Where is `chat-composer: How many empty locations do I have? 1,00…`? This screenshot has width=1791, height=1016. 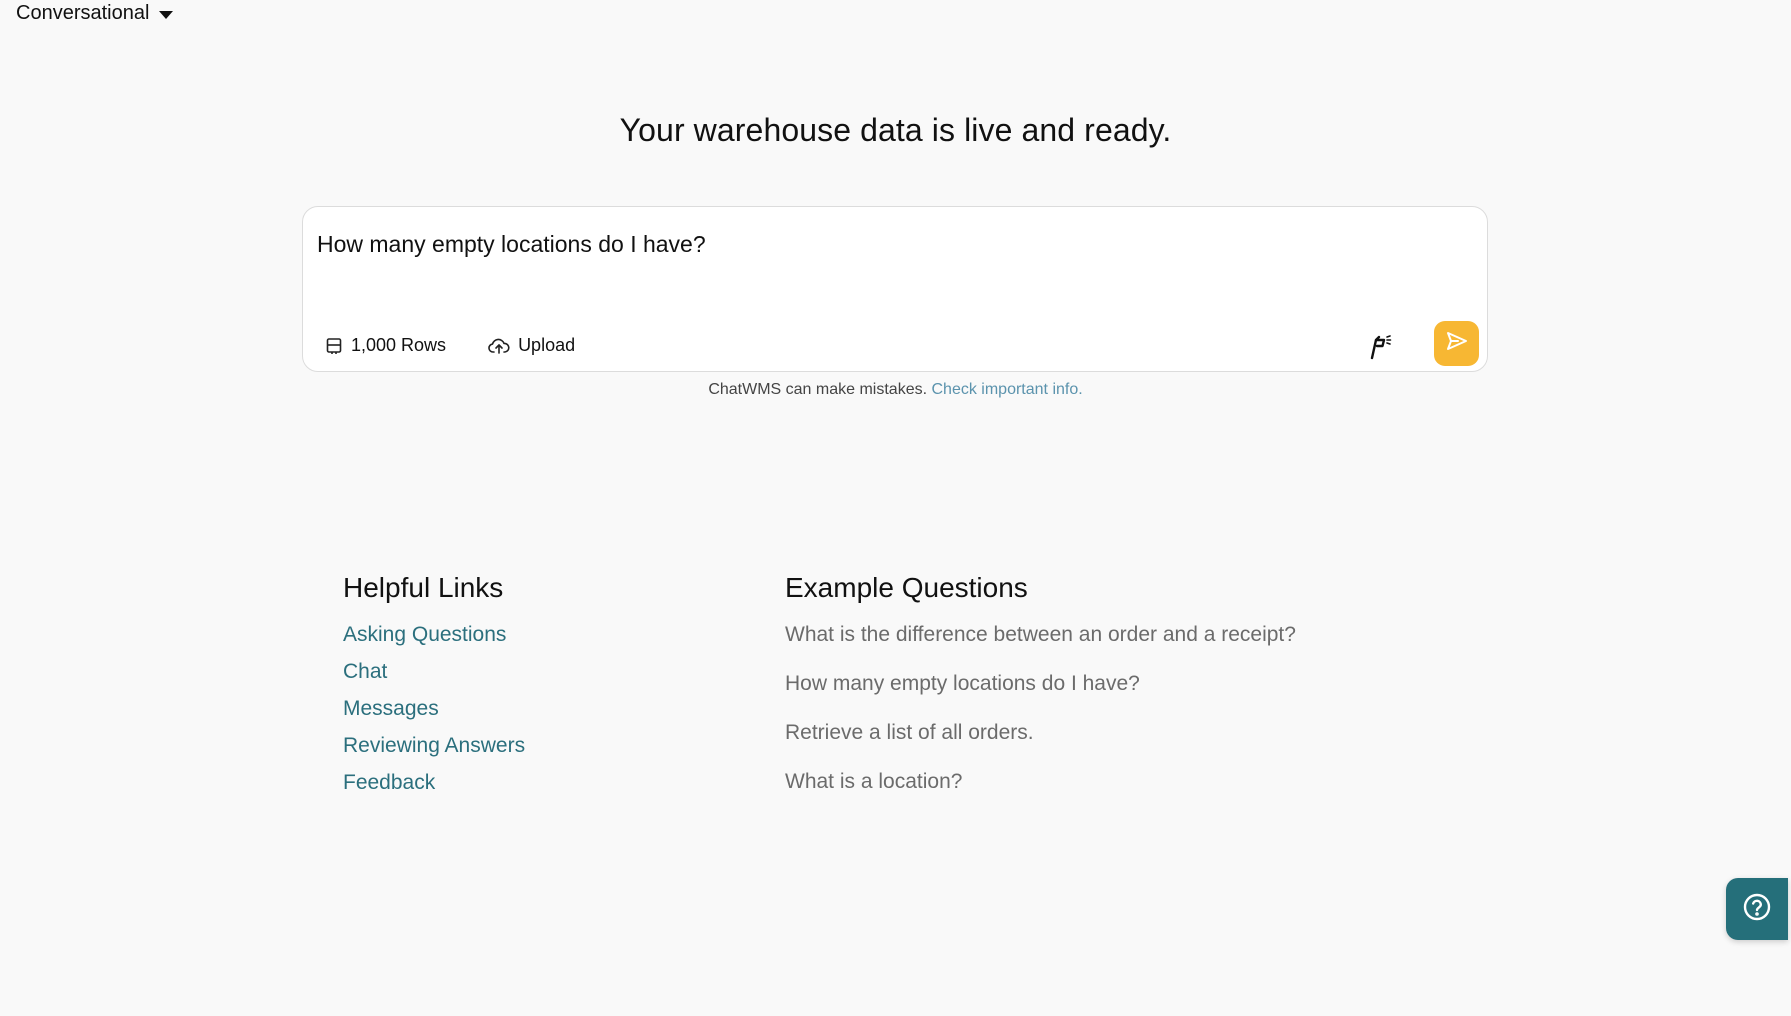
chat-composer: How many empty locations do I have? 1,00… is located at coordinates (895, 289).